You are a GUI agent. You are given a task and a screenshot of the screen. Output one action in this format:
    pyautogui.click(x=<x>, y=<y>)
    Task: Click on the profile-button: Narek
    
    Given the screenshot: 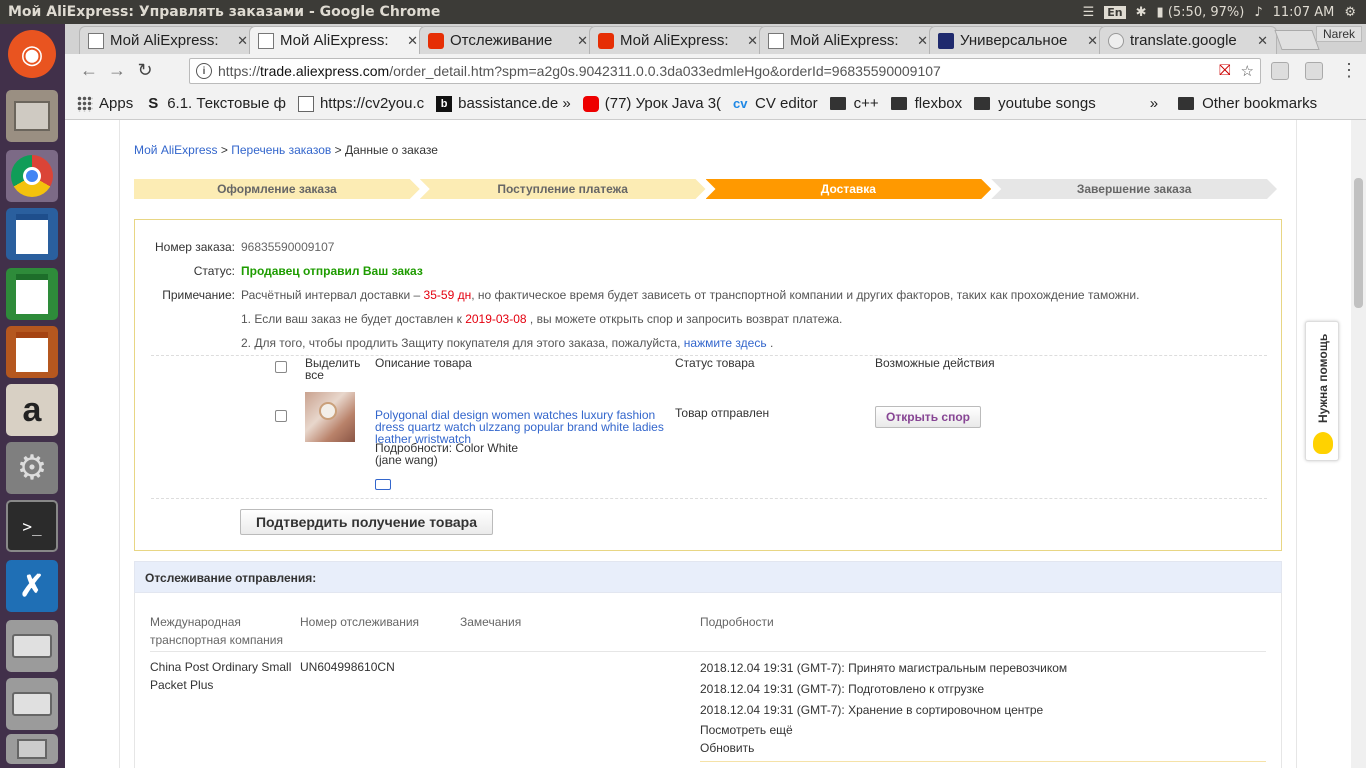 What is the action you would take?
    pyautogui.click(x=1338, y=34)
    